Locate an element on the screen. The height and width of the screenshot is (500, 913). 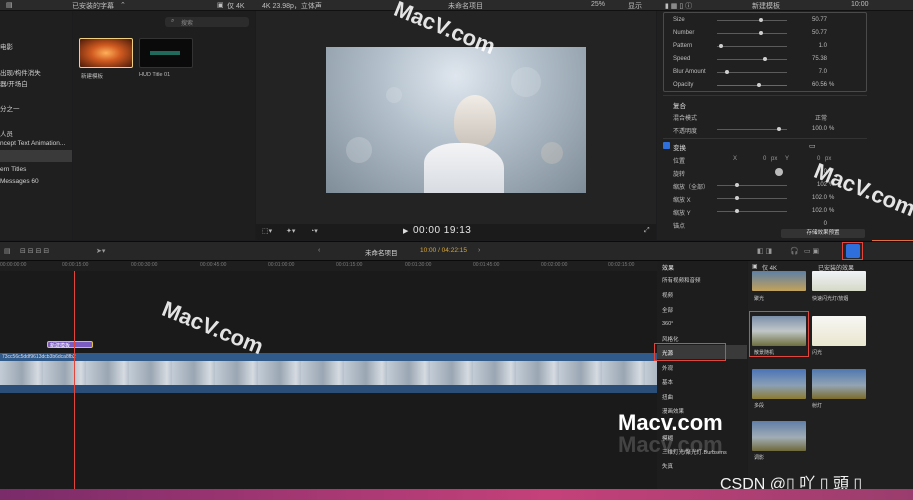
category-item: 扭曲 is located at coordinates (667, 397).